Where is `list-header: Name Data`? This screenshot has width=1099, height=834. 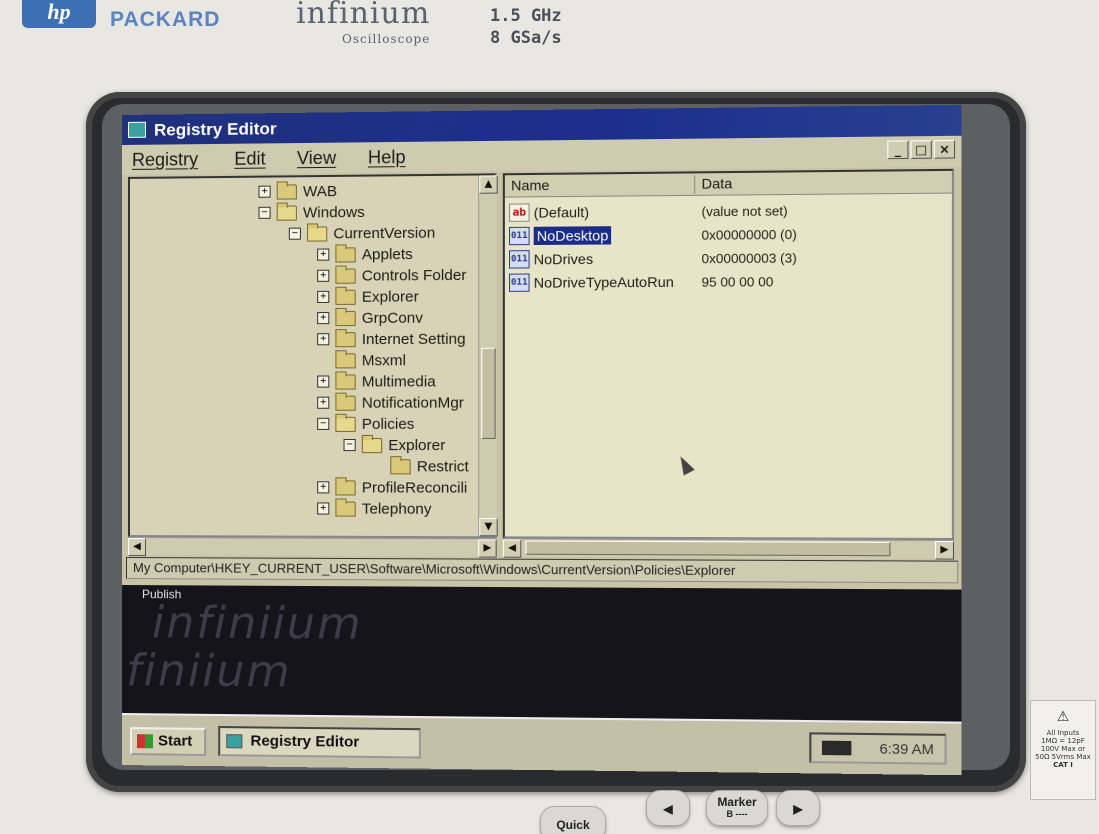
list-header: Name Data is located at coordinates (729, 184).